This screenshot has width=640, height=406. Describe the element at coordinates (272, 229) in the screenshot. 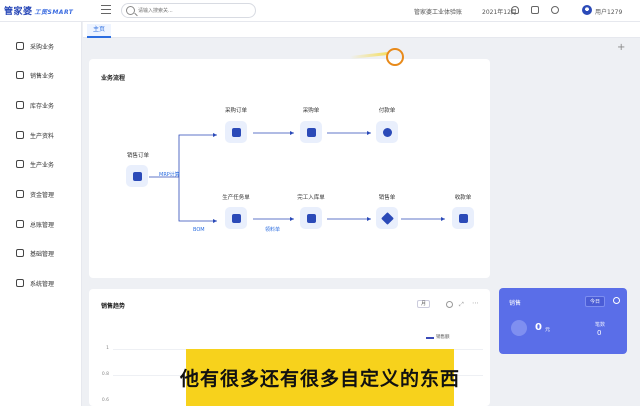

I see `material-issue-label: 领料单` at that location.